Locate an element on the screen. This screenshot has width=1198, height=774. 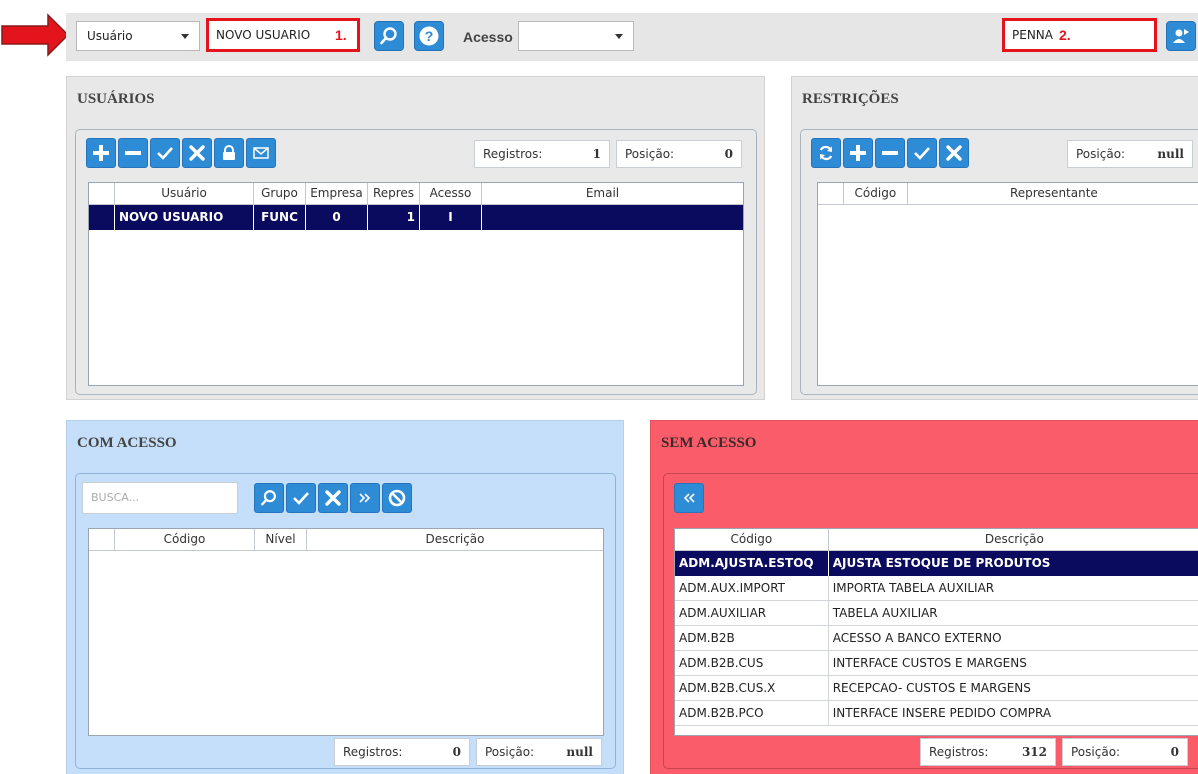
block-icon is located at coordinates (397, 498).